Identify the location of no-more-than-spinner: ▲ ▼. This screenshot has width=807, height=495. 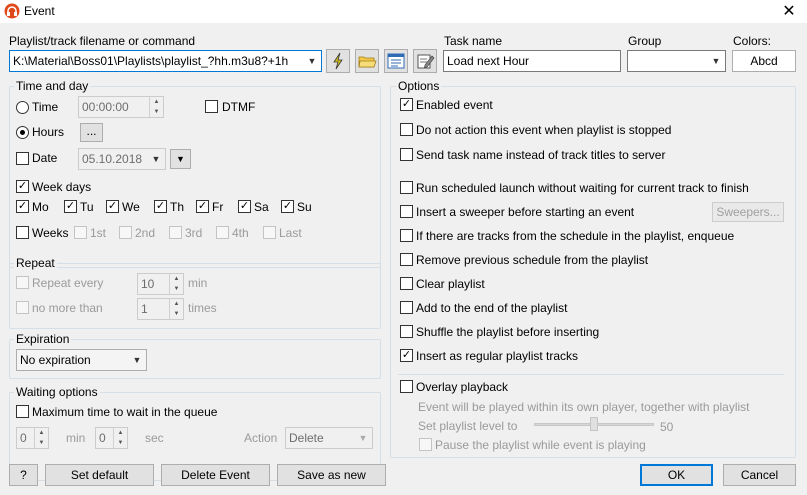
(176, 309).